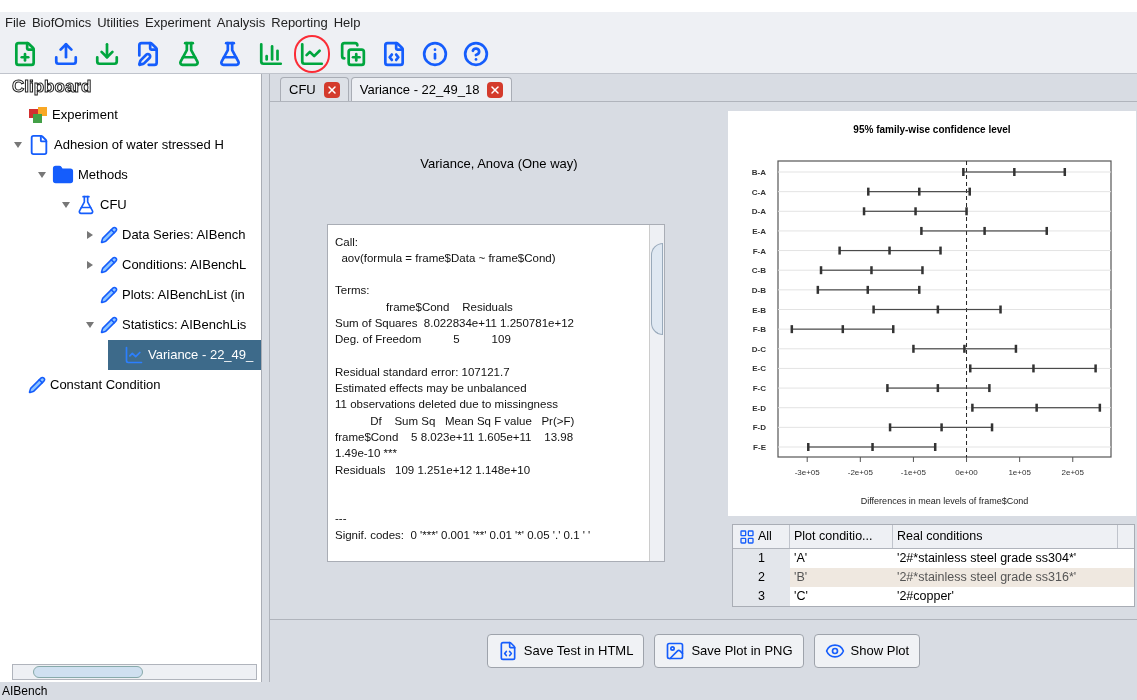 The image size is (1137, 700). Describe the element at coordinates (1005, 536) in the screenshot. I see `column-header: Real conditions` at that location.